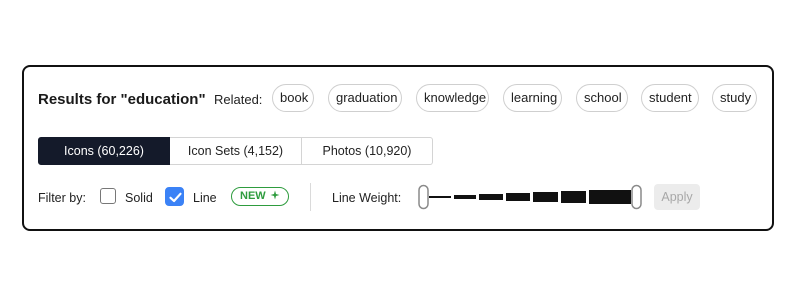 The image size is (800, 300). Describe the element at coordinates (636, 197) in the screenshot. I see `weight-max-handle` at that location.